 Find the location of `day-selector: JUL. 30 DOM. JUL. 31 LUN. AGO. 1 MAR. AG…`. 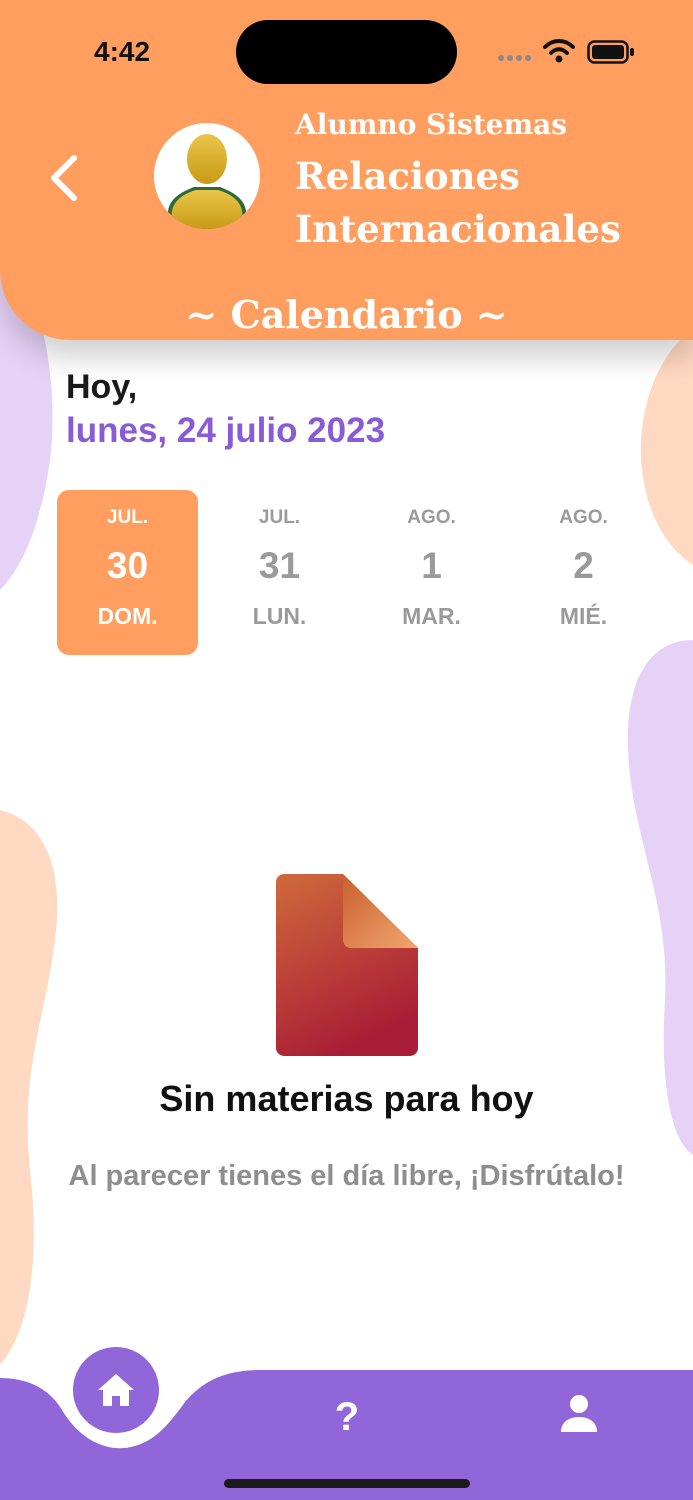

day-selector: JUL. 30 DOM. JUL. 31 LUN. AGO. 1 MAR. AG… is located at coordinates (361, 572).